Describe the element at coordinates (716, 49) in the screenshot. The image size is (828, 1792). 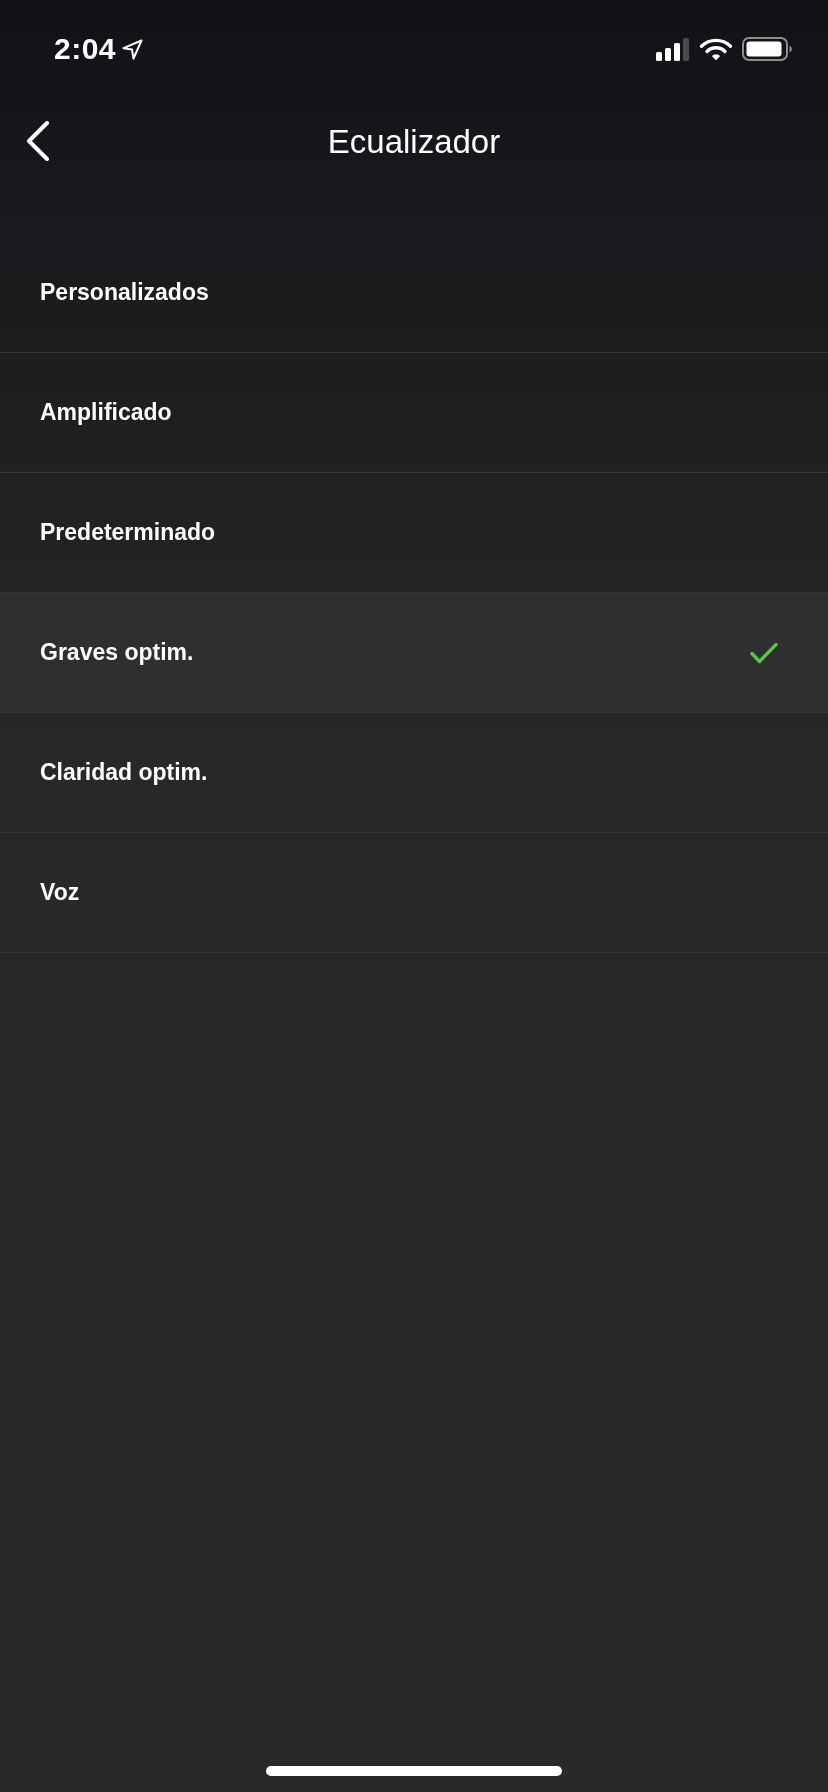
I see `wifi-icon` at that location.